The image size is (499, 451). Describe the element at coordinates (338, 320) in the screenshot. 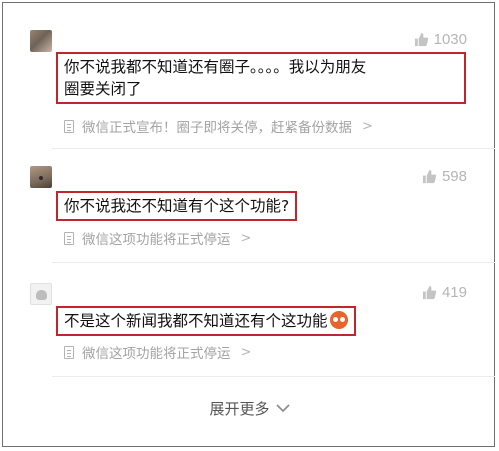

I see `orange-face-emoji` at that location.